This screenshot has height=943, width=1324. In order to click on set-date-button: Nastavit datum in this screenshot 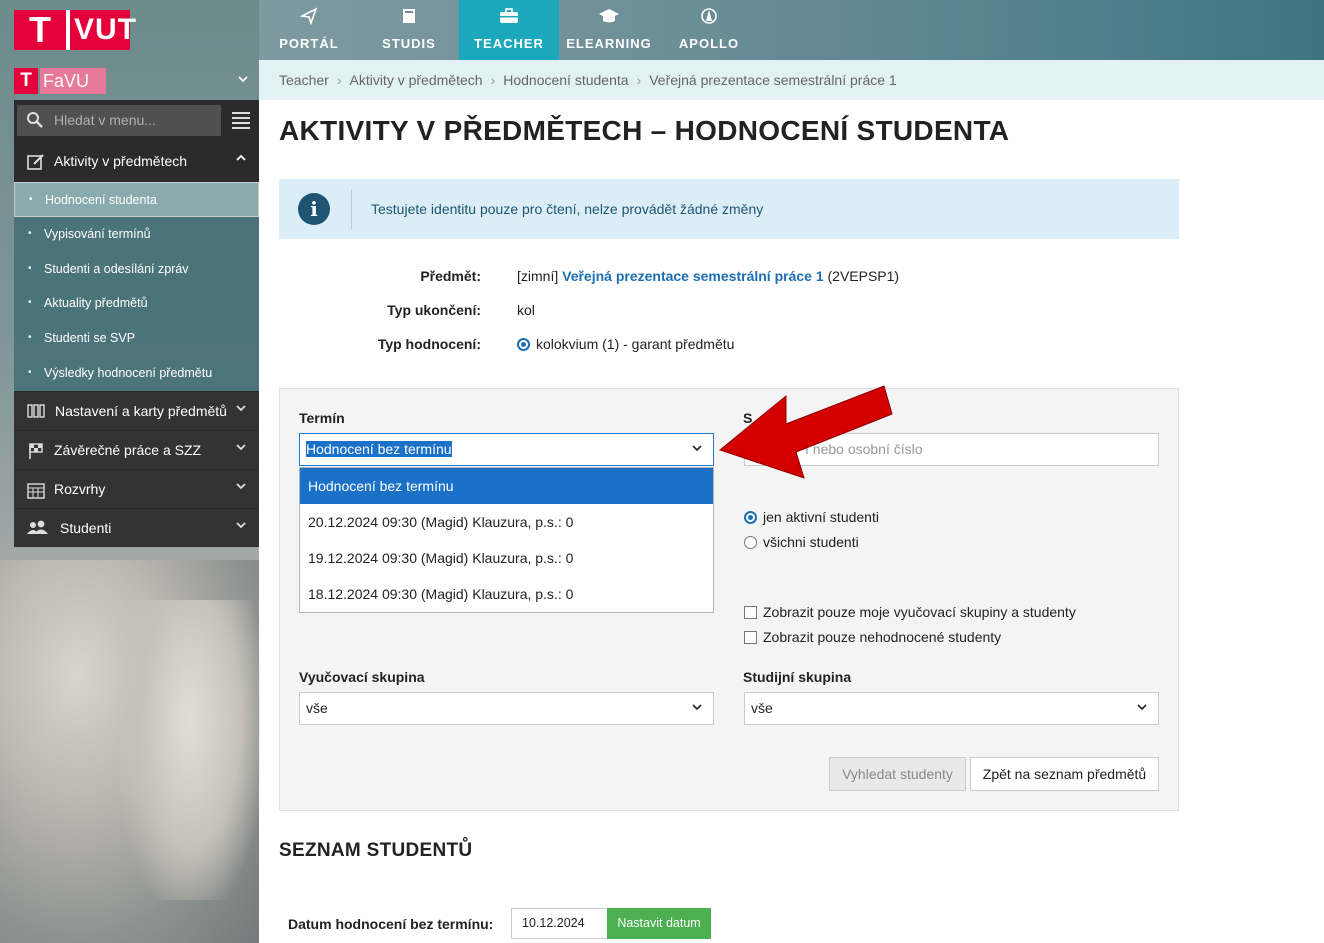, I will do `click(659, 923)`.